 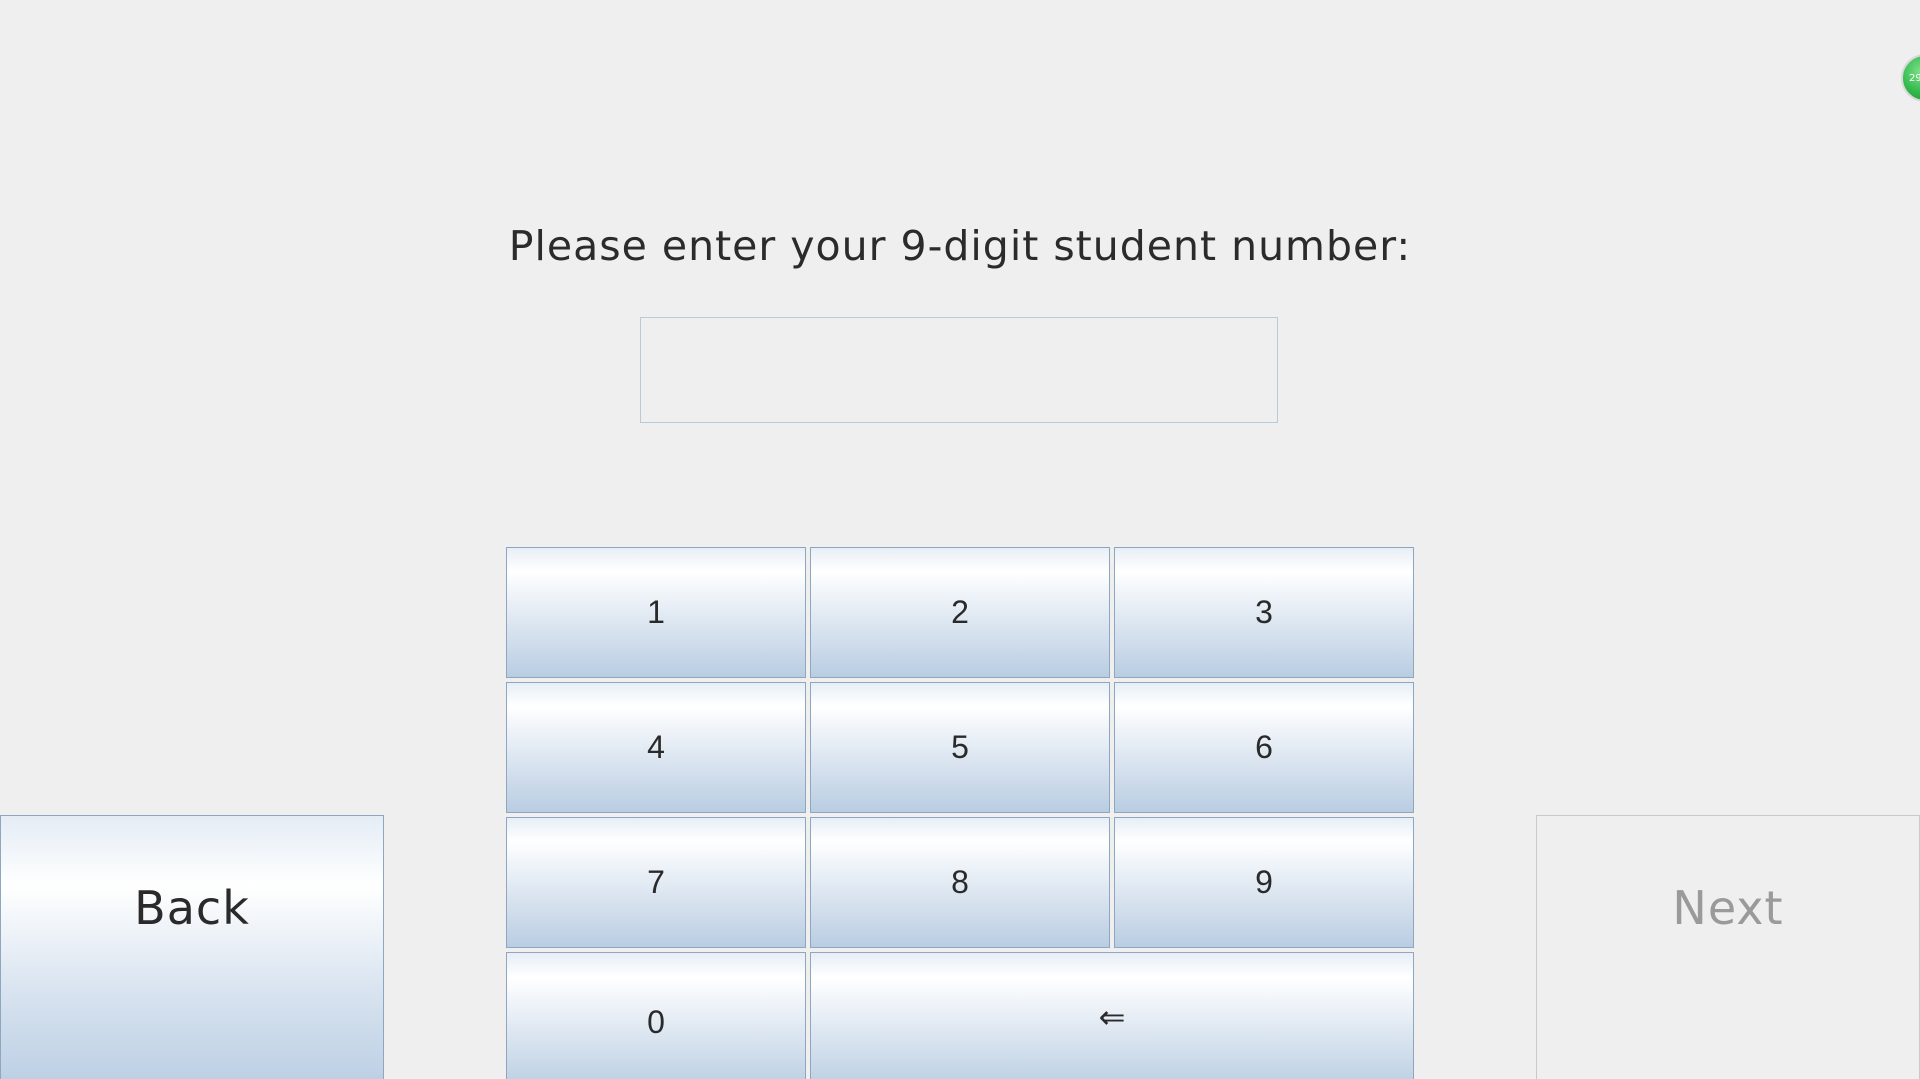 I want to click on back-button: Back, so click(x=192, y=947).